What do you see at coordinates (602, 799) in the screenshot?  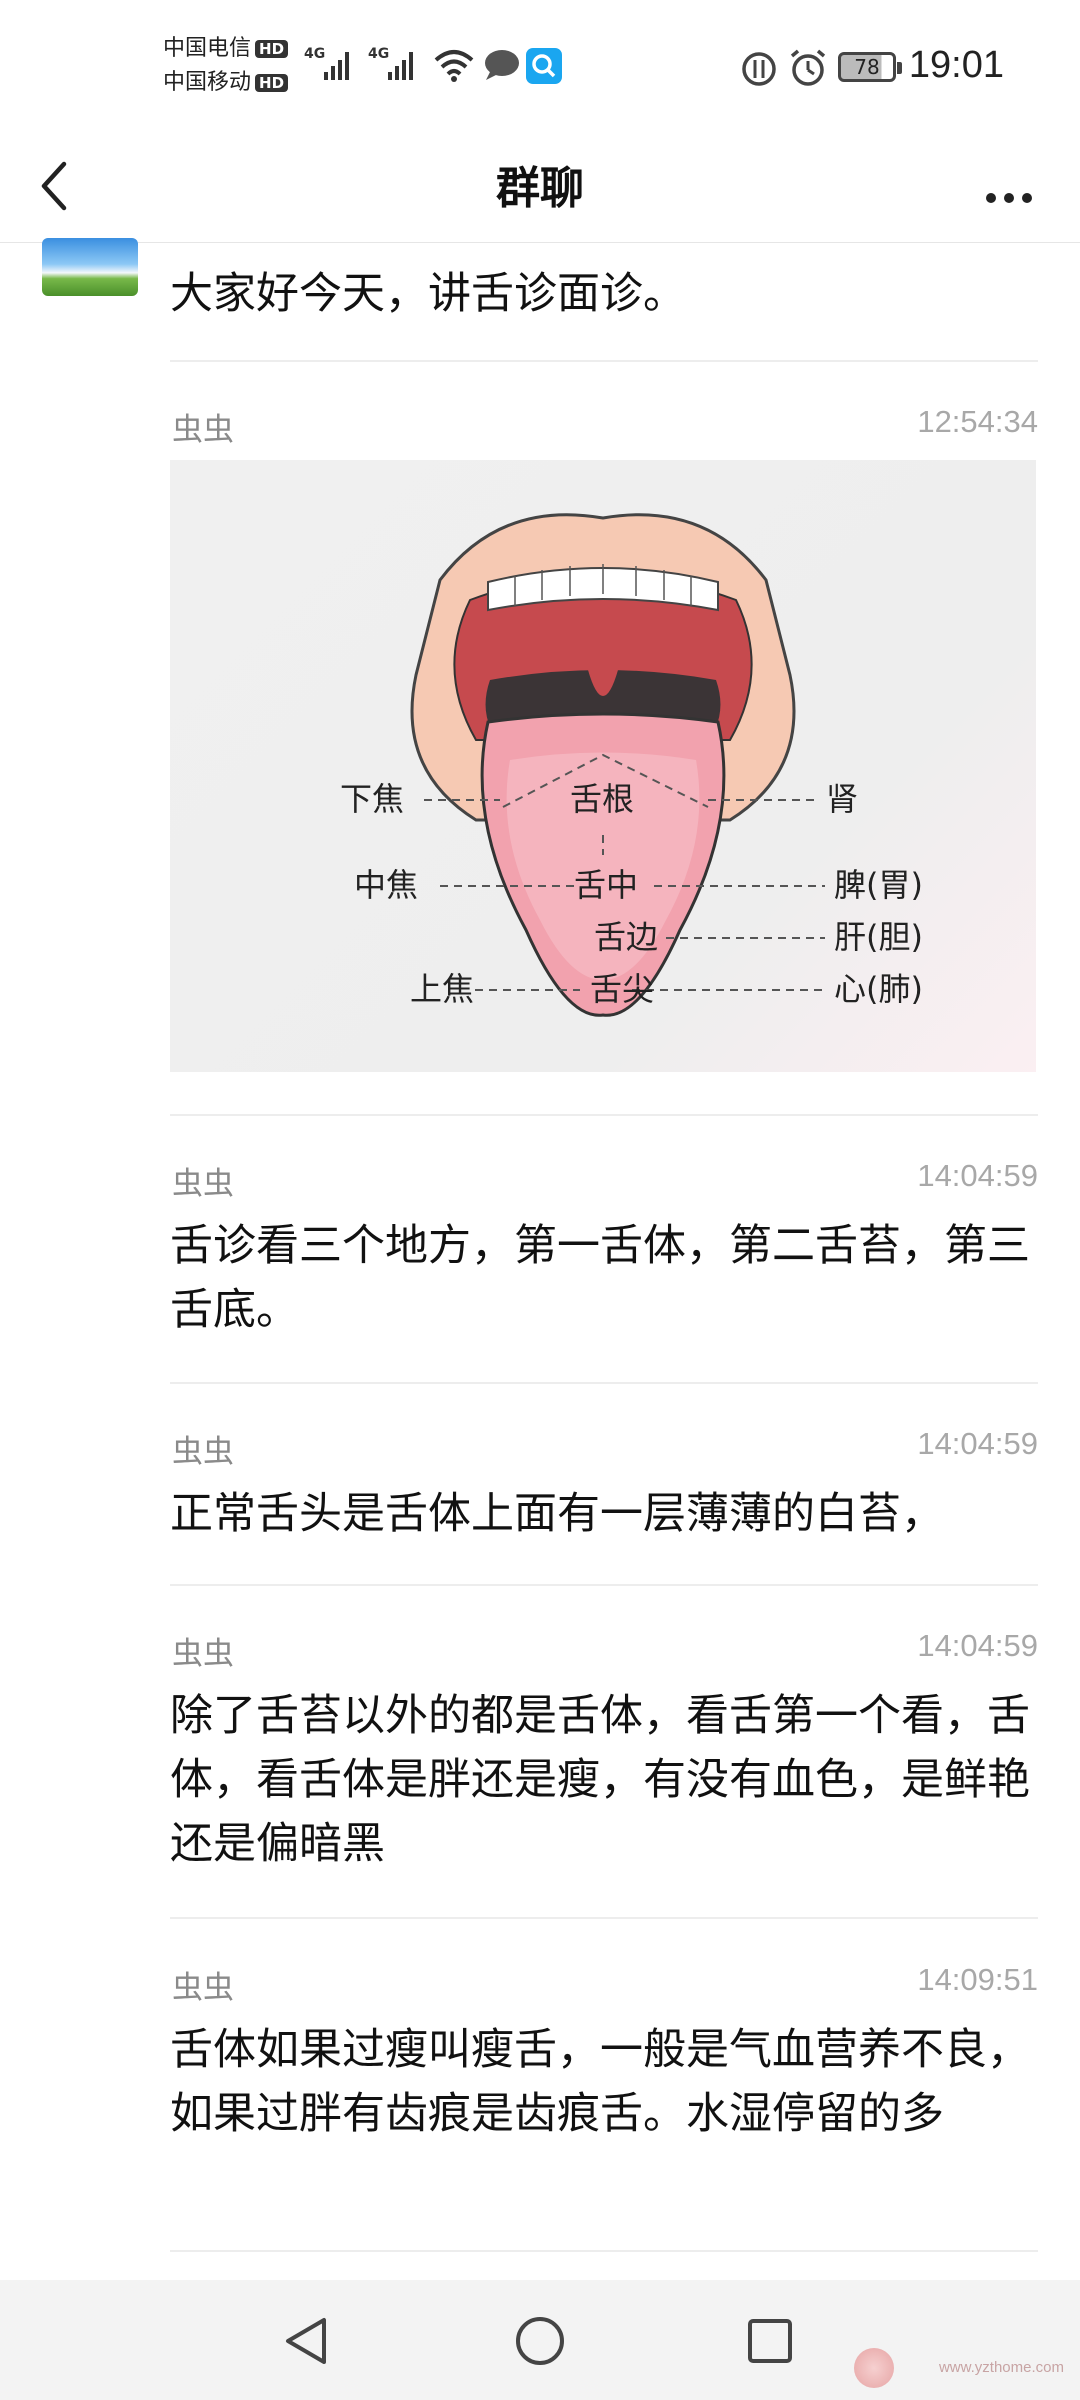 I see `label-tongue-root: 舌根` at bounding box center [602, 799].